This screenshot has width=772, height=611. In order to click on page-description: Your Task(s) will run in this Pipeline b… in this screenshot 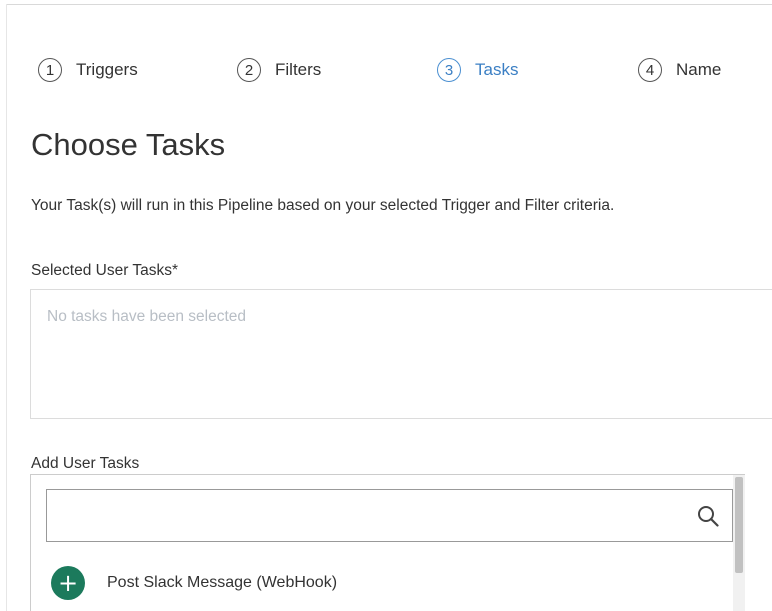, I will do `click(323, 205)`.